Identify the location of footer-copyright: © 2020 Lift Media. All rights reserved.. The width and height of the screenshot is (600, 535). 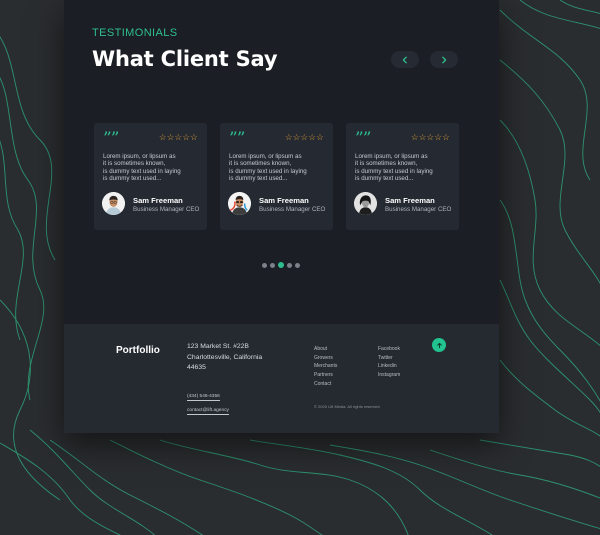
(347, 406).